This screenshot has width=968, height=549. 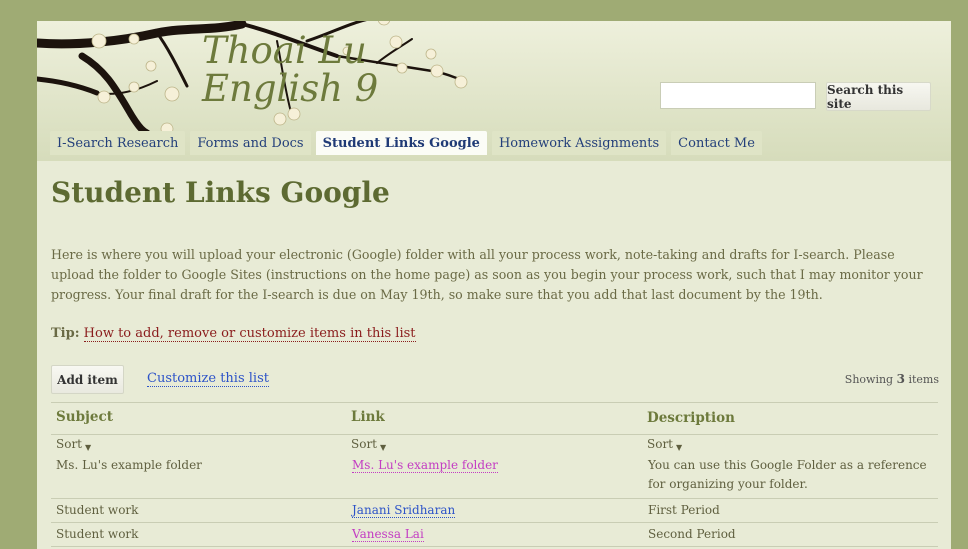 What do you see at coordinates (900, 379) in the screenshot?
I see `item-count-number: 3` at bounding box center [900, 379].